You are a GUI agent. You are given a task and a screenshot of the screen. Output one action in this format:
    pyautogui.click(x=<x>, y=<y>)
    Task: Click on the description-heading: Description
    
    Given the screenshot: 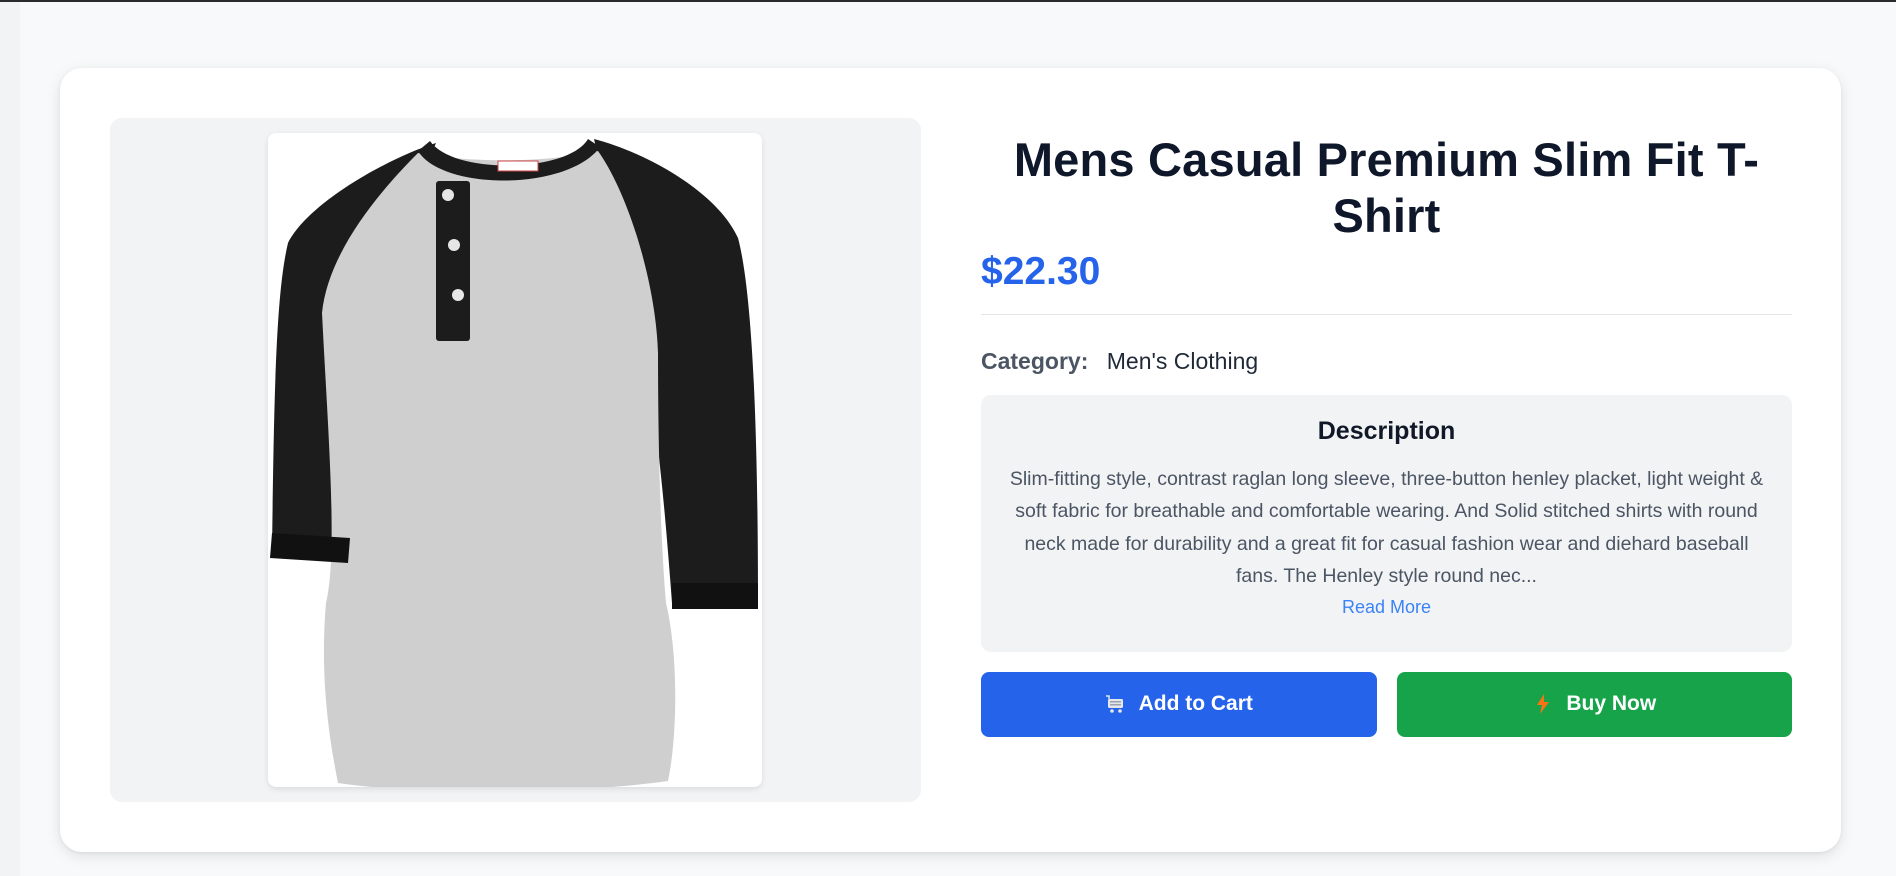 What is the action you would take?
    pyautogui.click(x=1386, y=430)
    